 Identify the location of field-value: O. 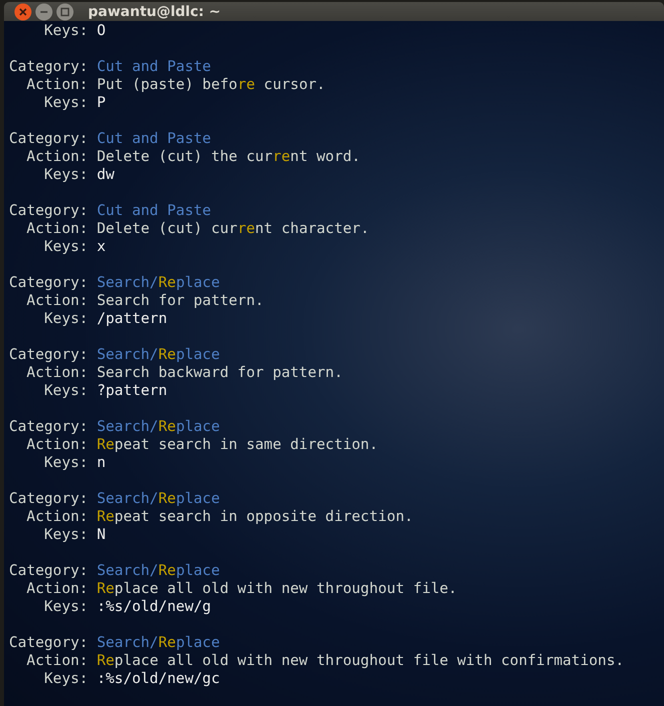
(101, 31).